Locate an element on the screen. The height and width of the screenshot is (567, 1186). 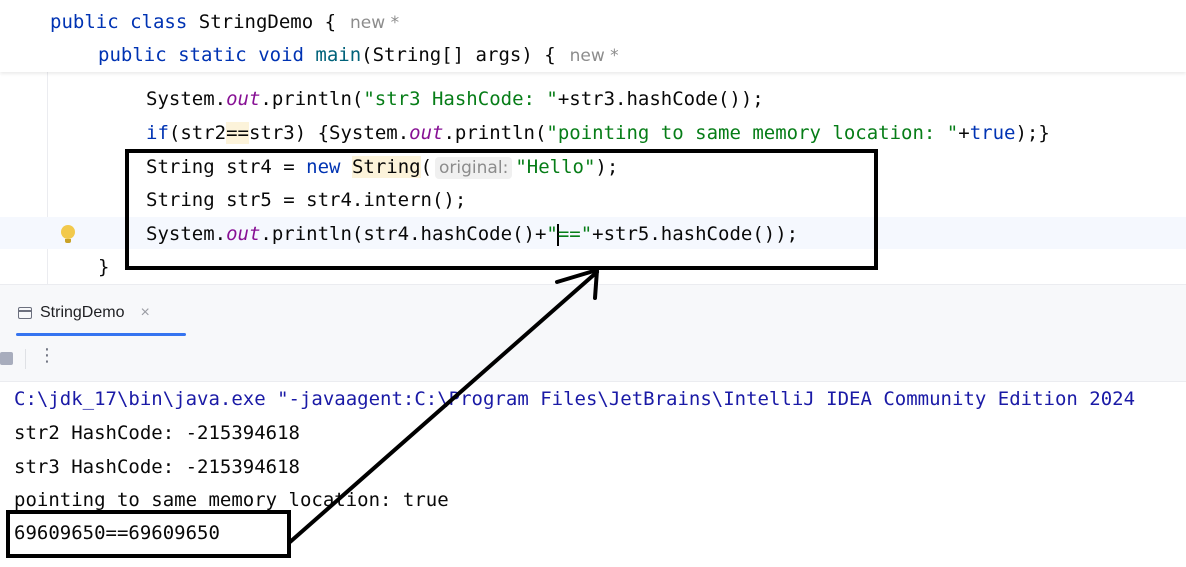
annotation-arrow is located at coordinates (443, 406).